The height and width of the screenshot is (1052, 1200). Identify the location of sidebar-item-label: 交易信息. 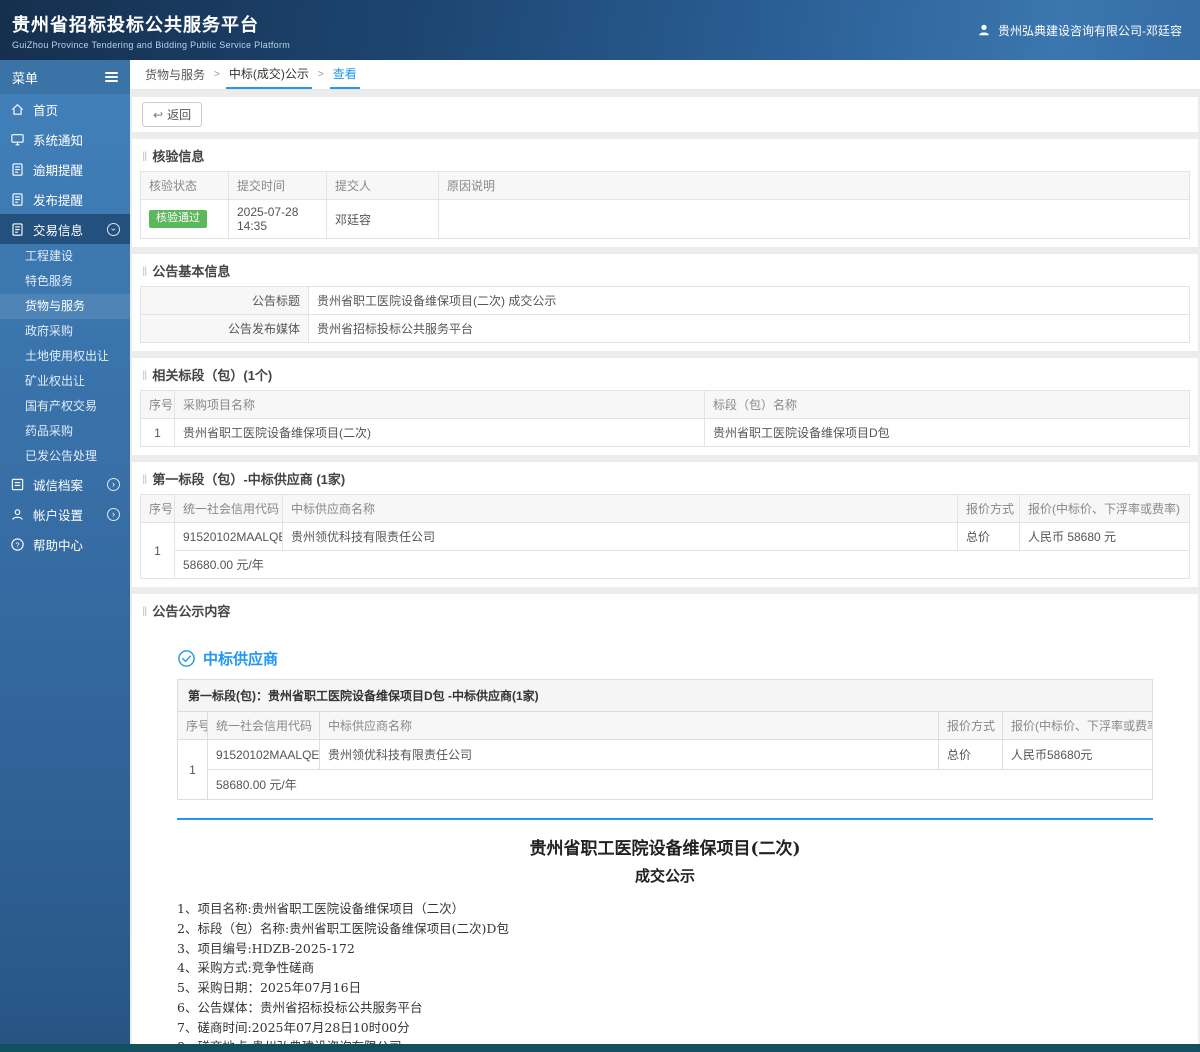
(58, 230).